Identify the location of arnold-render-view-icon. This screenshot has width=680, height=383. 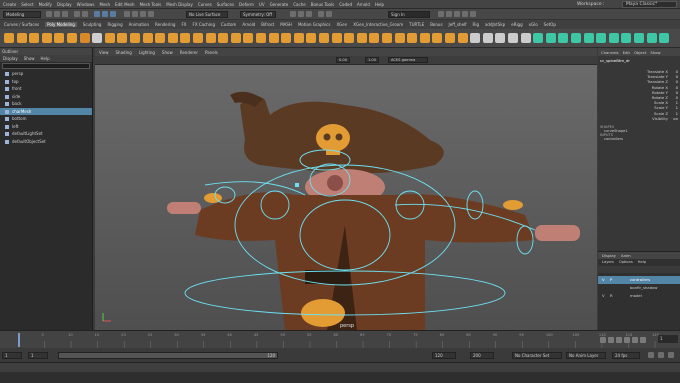
(329, 14).